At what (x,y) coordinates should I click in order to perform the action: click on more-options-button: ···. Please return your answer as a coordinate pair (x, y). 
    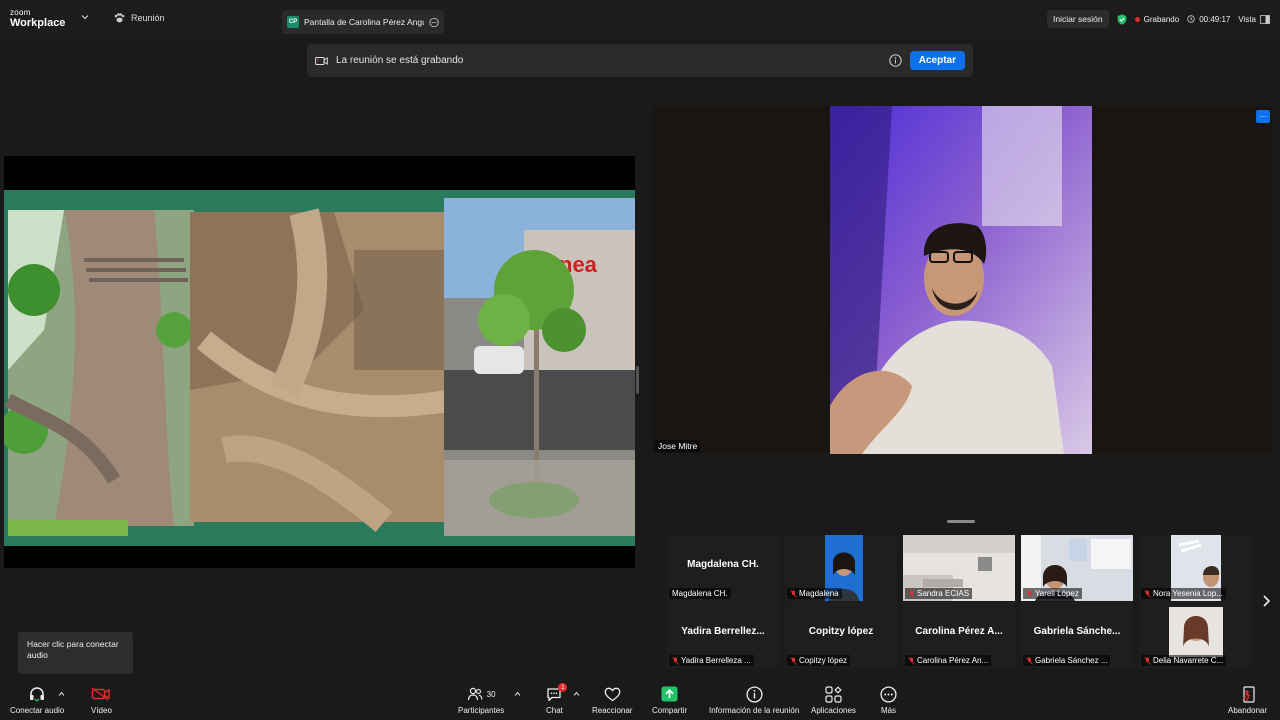
    Looking at the image, I should click on (1263, 116).